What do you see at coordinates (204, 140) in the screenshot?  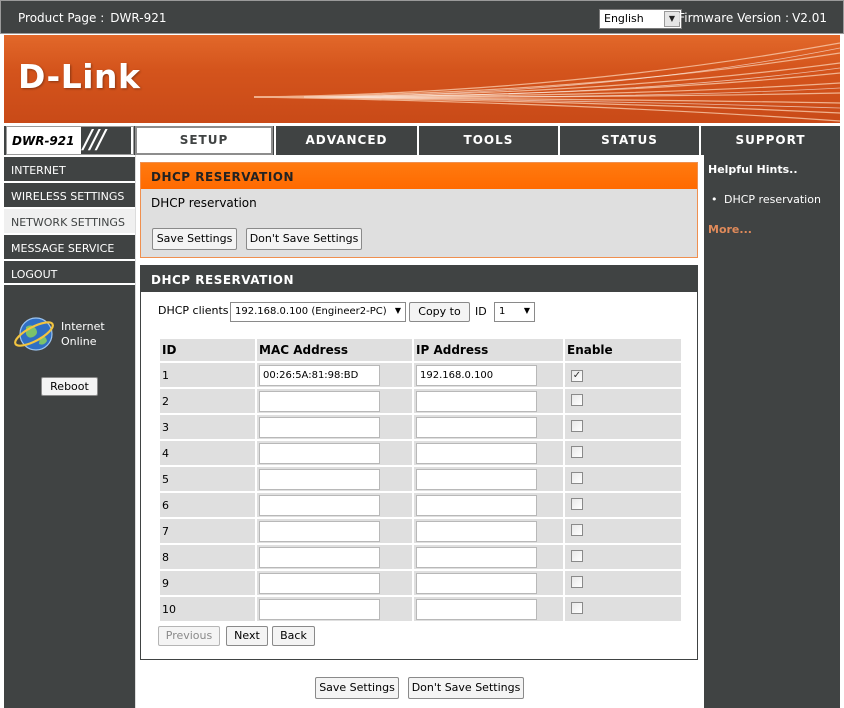 I see `tab-setup: SETUP` at bounding box center [204, 140].